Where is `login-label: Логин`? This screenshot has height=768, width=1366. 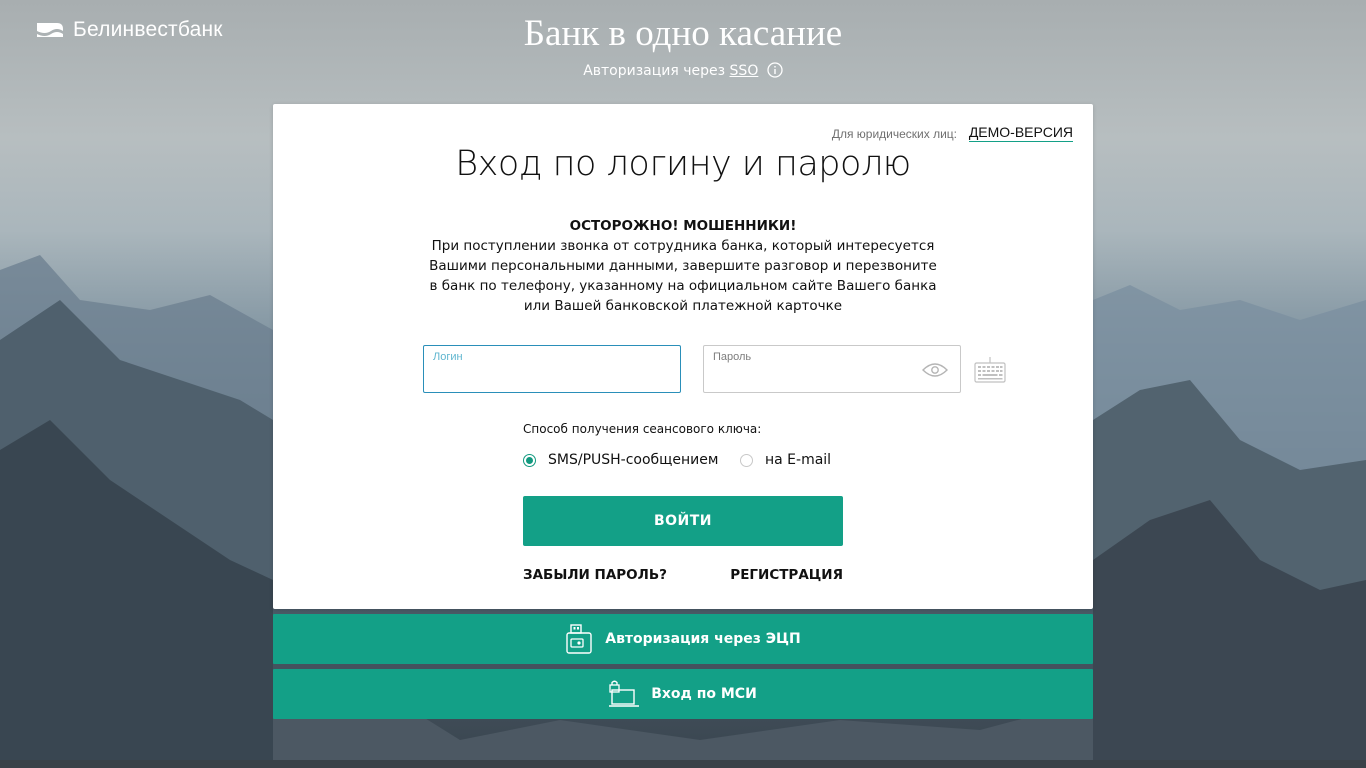 login-label: Логин is located at coordinates (448, 357).